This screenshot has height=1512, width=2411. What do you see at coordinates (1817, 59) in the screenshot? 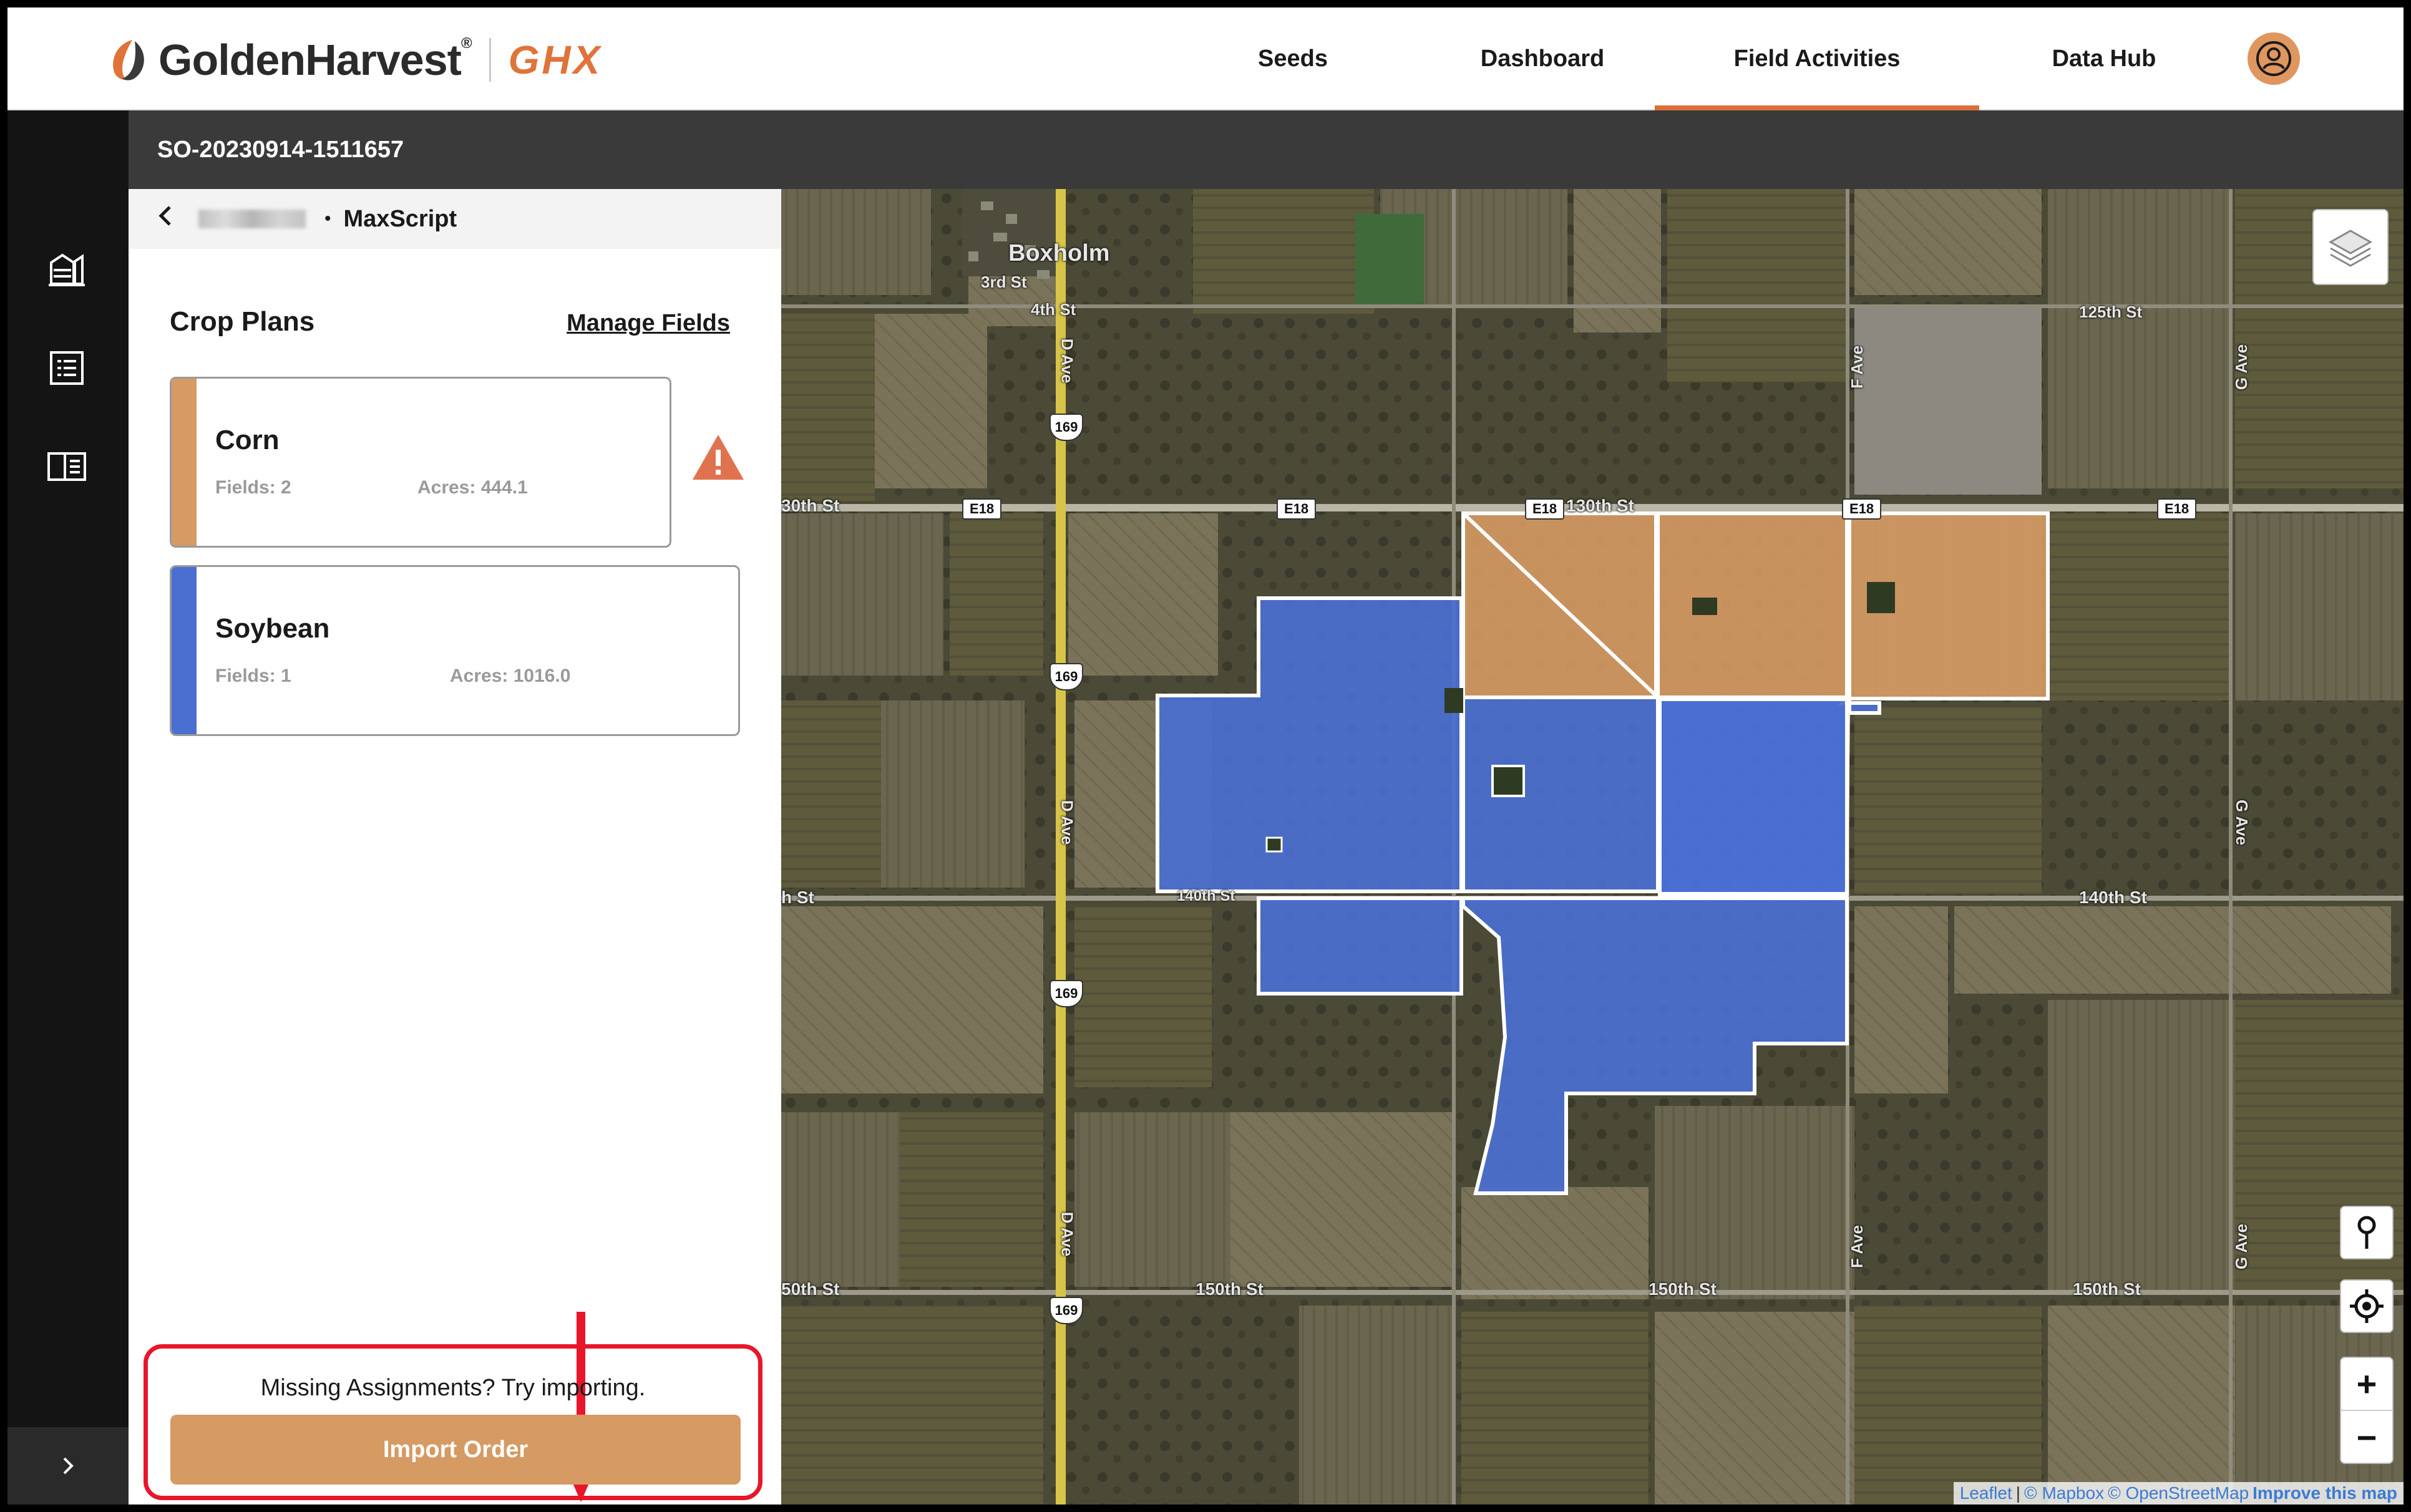
I see `nav-field-activities: Field Activities` at bounding box center [1817, 59].